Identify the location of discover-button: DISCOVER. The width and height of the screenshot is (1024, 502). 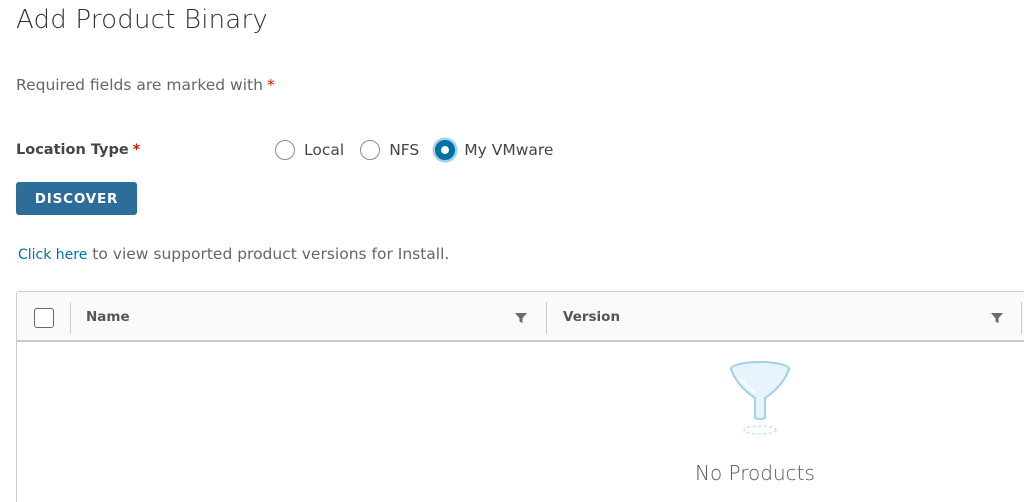
(76, 198).